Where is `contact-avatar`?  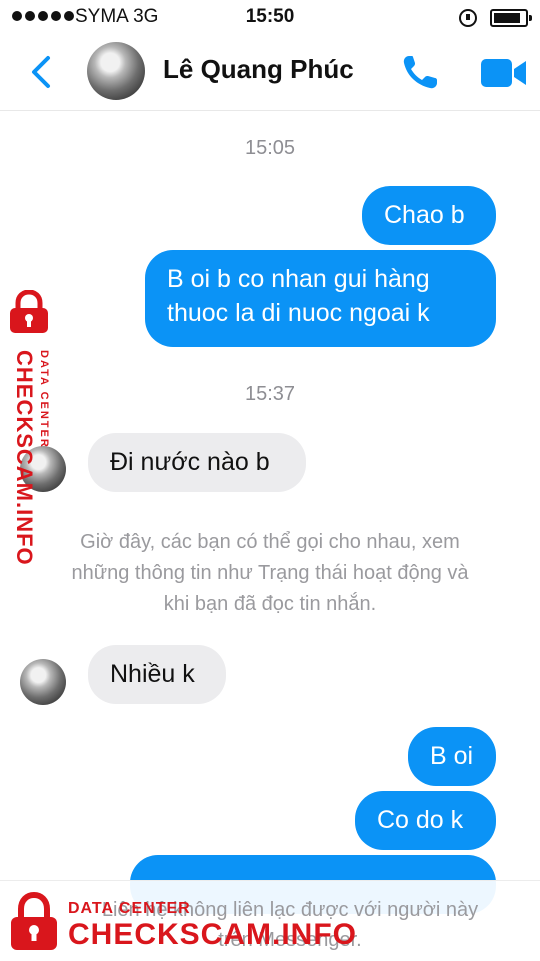
contact-avatar is located at coordinates (116, 71).